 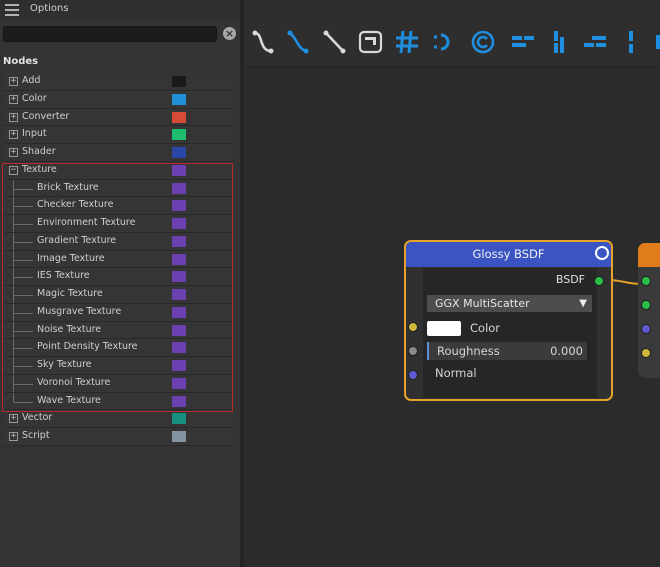 What do you see at coordinates (119, 366) in the screenshot?
I see `tree-node-item: Sky Texture` at bounding box center [119, 366].